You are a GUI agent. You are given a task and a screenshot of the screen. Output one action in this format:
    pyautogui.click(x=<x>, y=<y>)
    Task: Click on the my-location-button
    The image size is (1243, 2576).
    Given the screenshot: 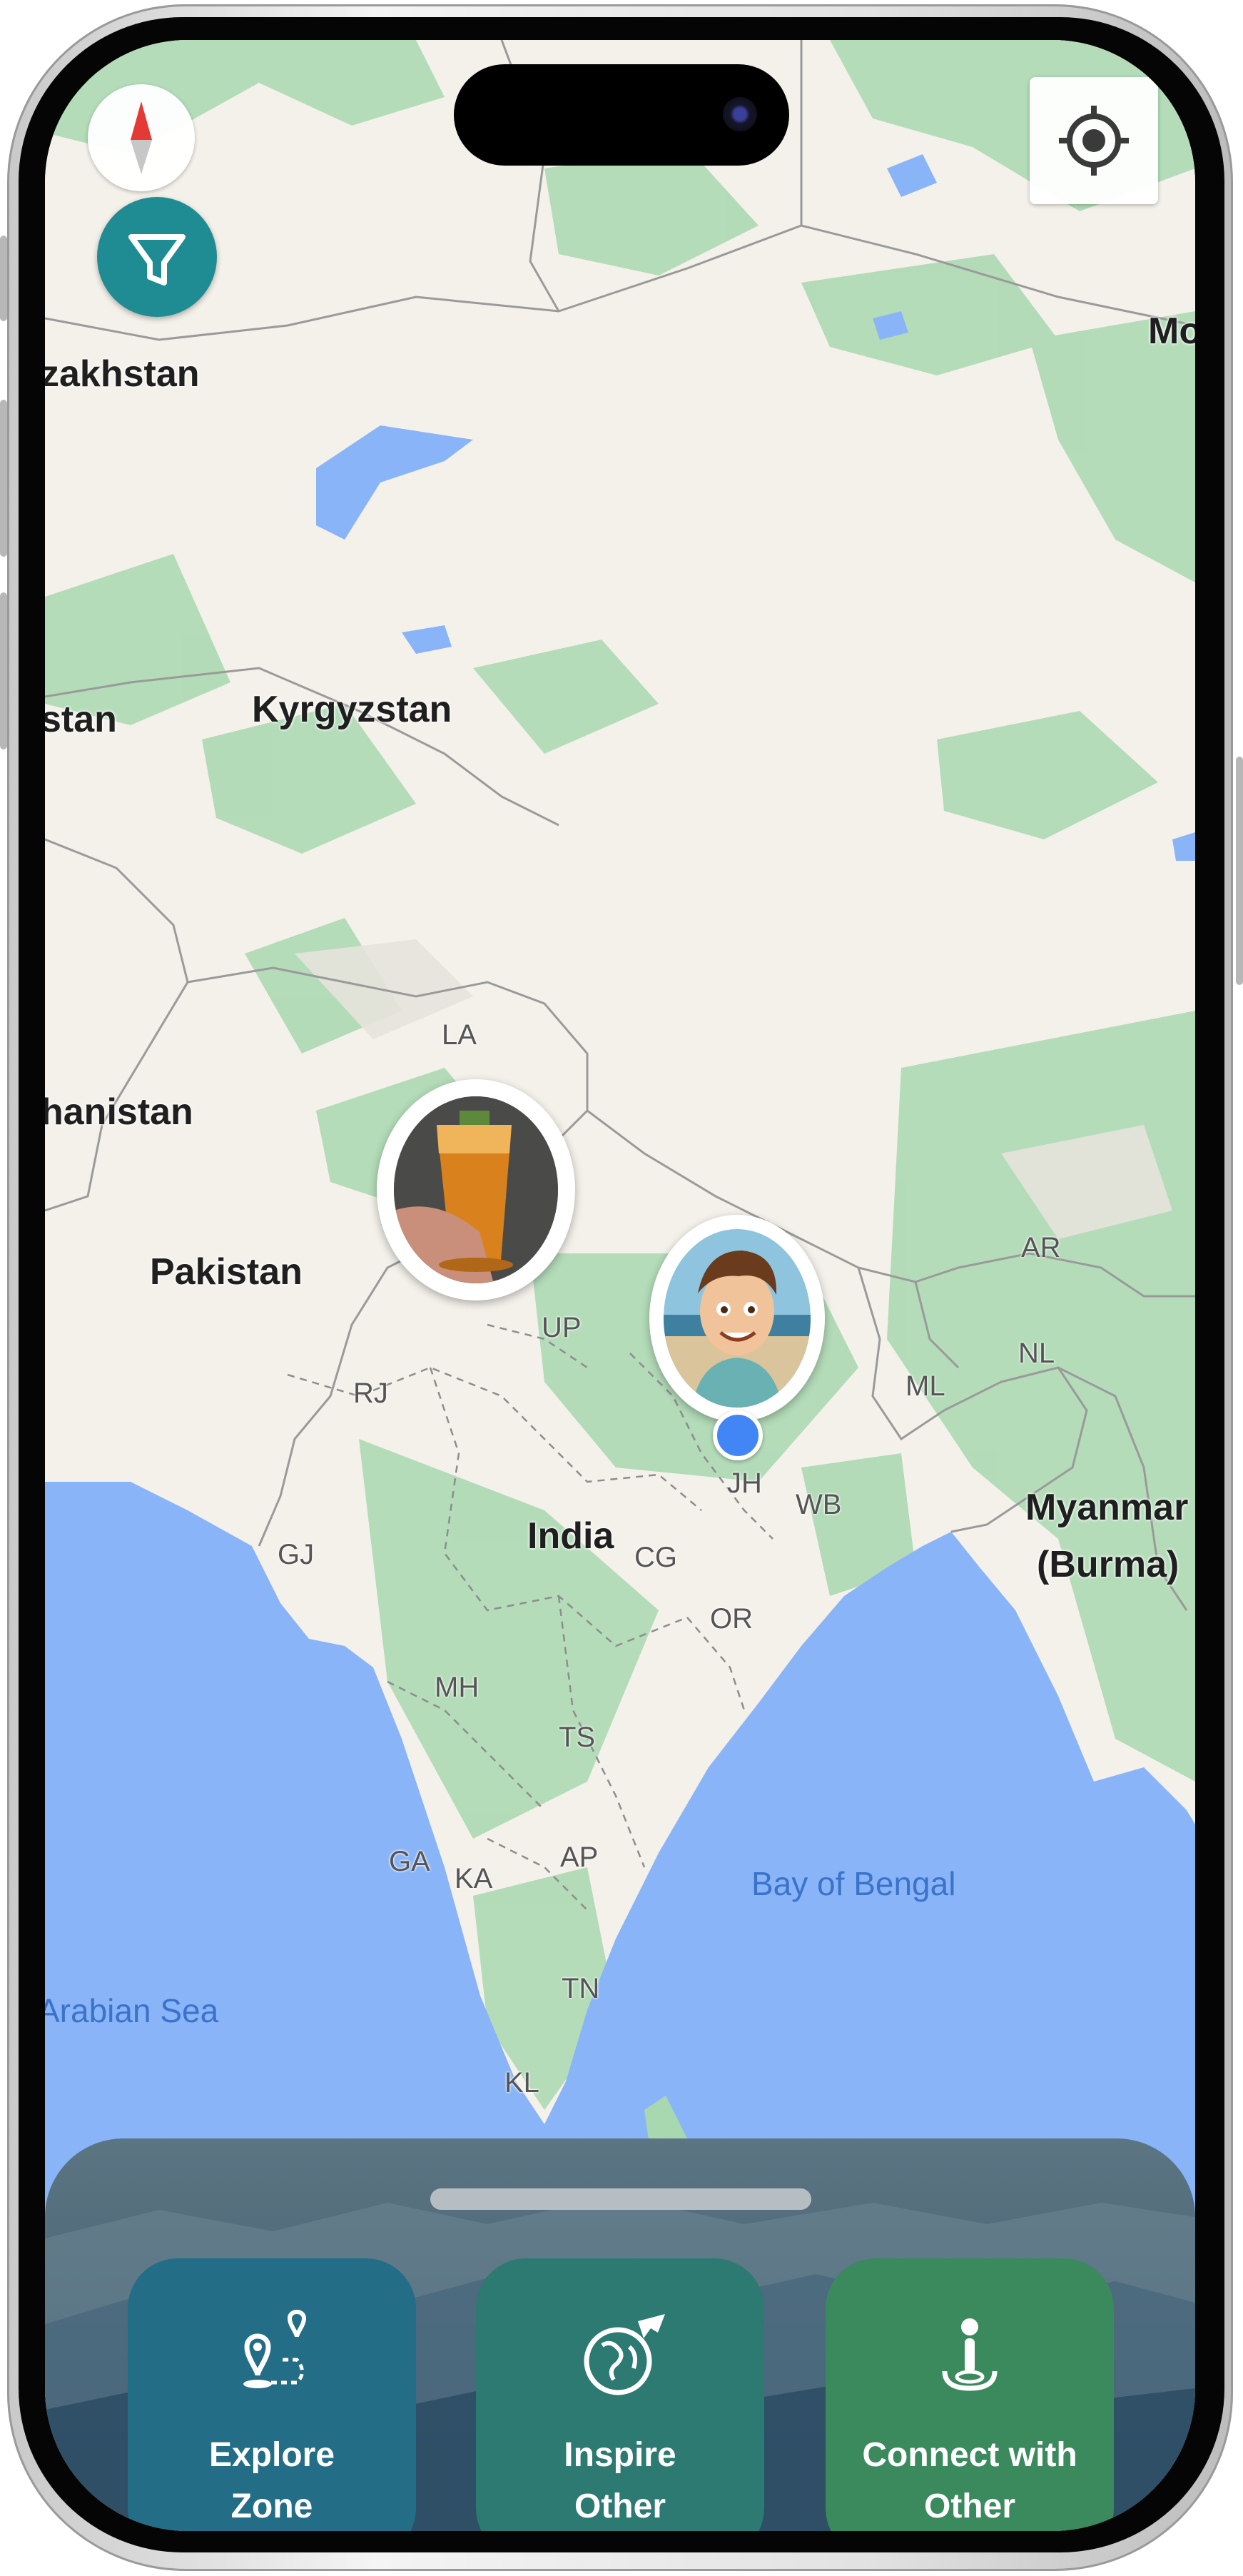 What is the action you would take?
    pyautogui.click(x=1094, y=140)
    